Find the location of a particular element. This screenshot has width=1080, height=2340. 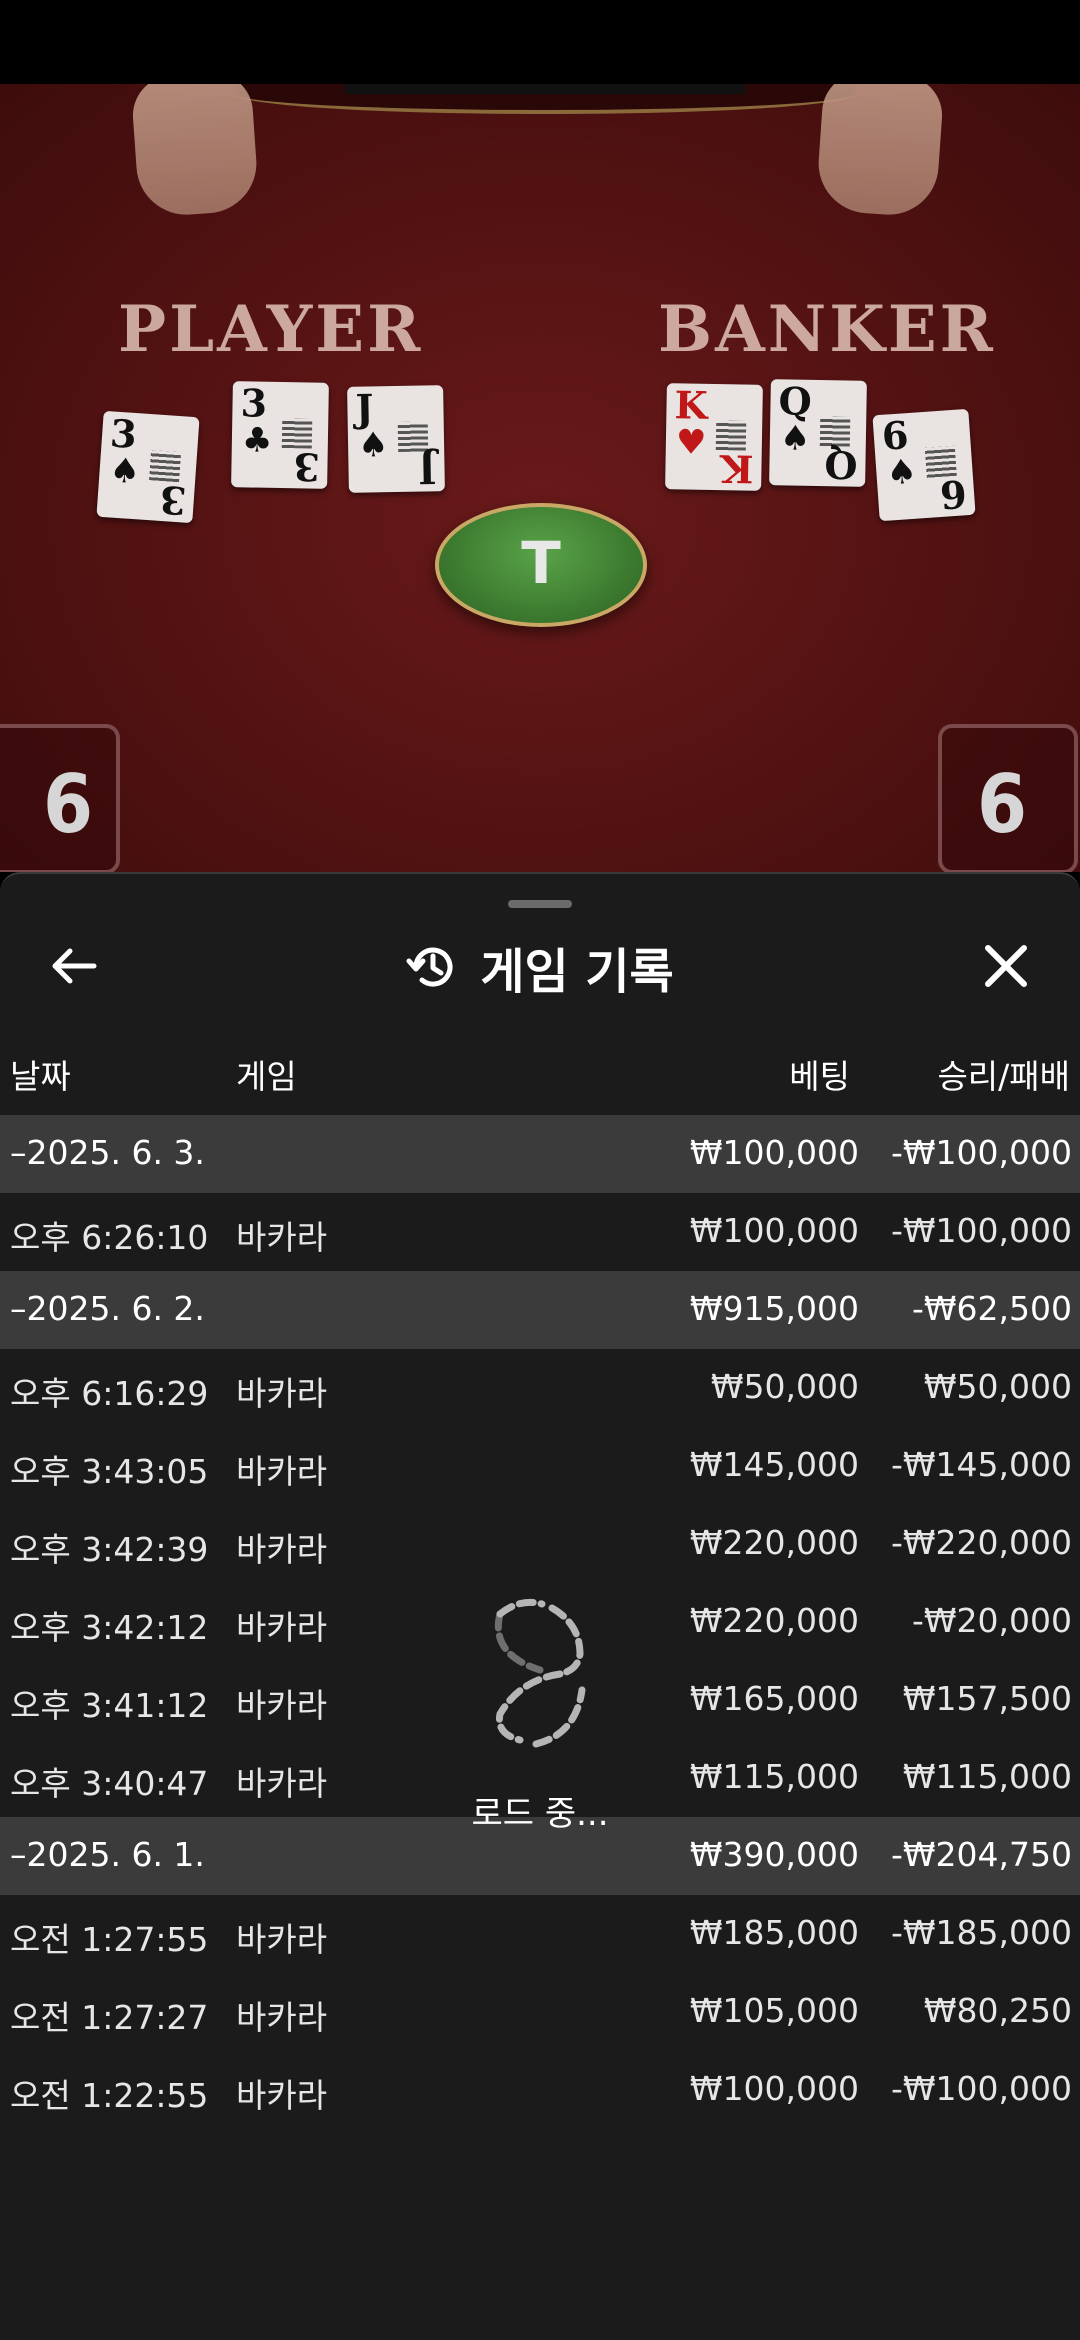

dealer-left-hand is located at coordinates (195, 151).